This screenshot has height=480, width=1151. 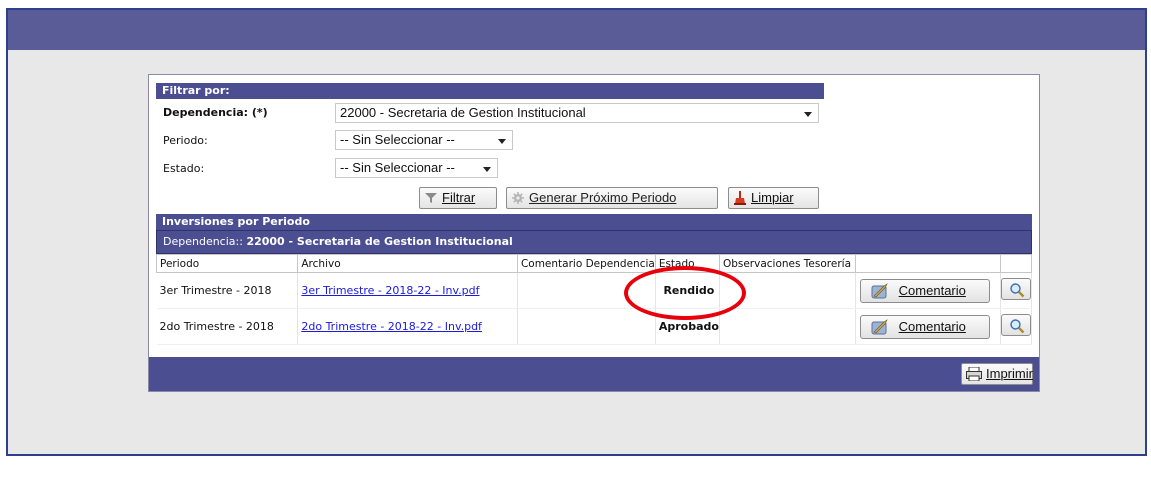 What do you see at coordinates (576, 30) in the screenshot?
I see `top-banner` at bounding box center [576, 30].